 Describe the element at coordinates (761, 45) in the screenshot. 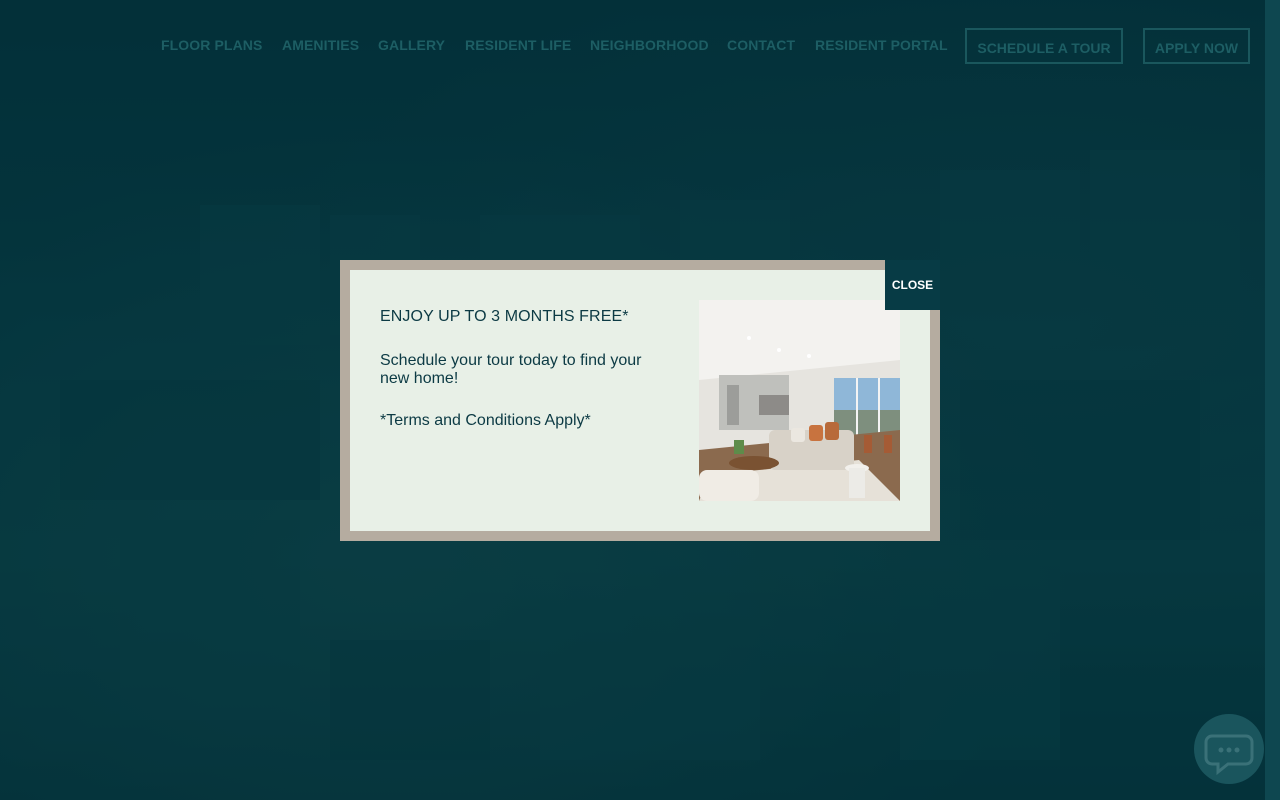

I see `nav-contact: CONTACT` at that location.